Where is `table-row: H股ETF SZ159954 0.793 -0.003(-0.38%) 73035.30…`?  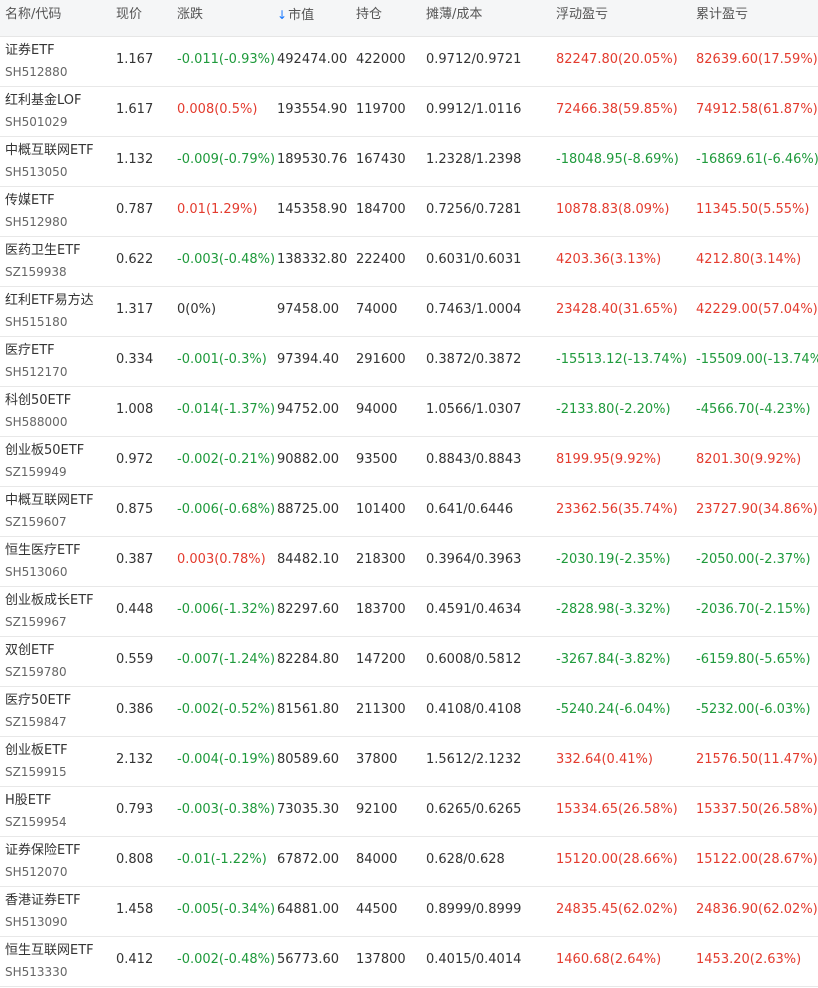 table-row: H股ETF SZ159954 0.793 -0.003(-0.38%) 73035.30… is located at coordinates (409, 812).